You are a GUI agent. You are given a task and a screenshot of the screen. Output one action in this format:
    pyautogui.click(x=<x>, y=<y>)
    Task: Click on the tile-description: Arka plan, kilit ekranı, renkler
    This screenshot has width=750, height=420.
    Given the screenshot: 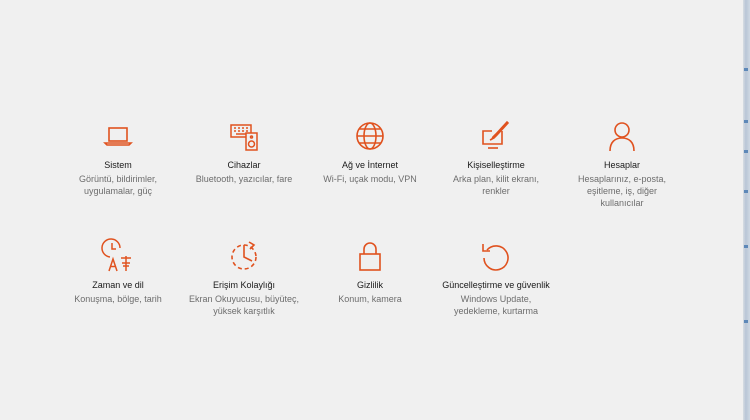 What is the action you would take?
    pyautogui.click(x=496, y=185)
    